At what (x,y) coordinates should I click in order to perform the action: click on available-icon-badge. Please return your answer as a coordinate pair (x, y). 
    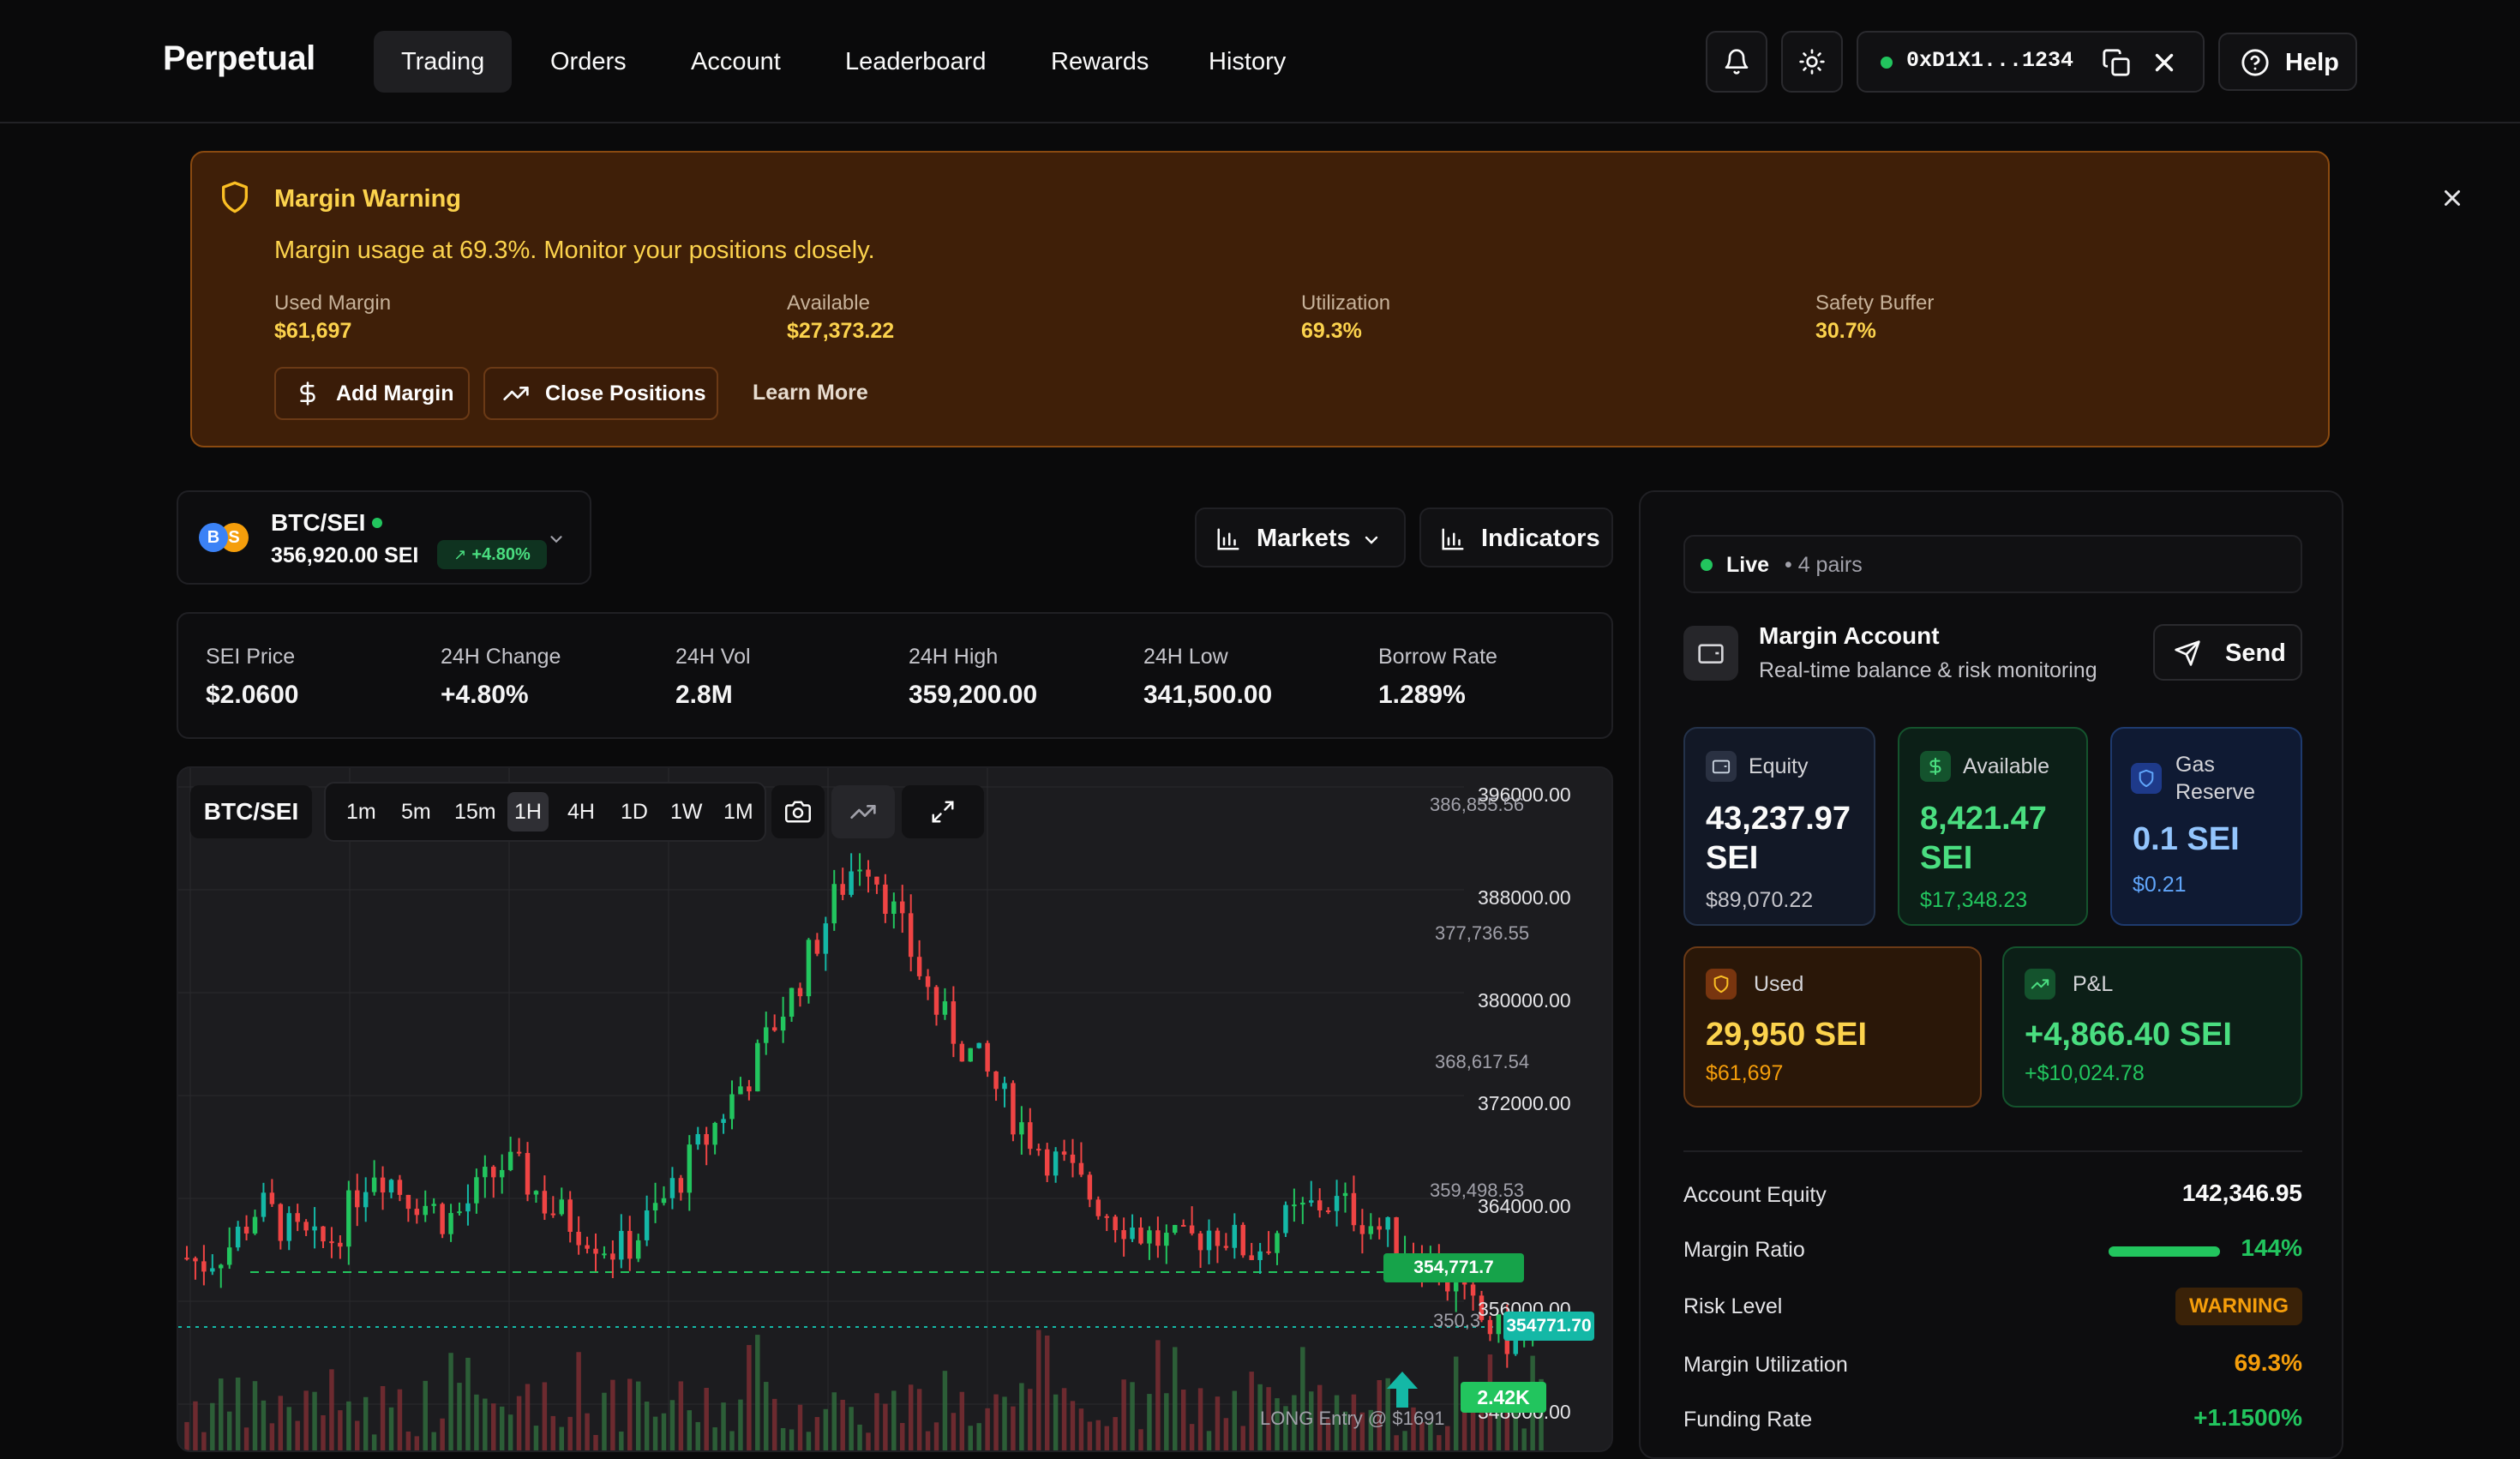
    Looking at the image, I should click on (1935, 766).